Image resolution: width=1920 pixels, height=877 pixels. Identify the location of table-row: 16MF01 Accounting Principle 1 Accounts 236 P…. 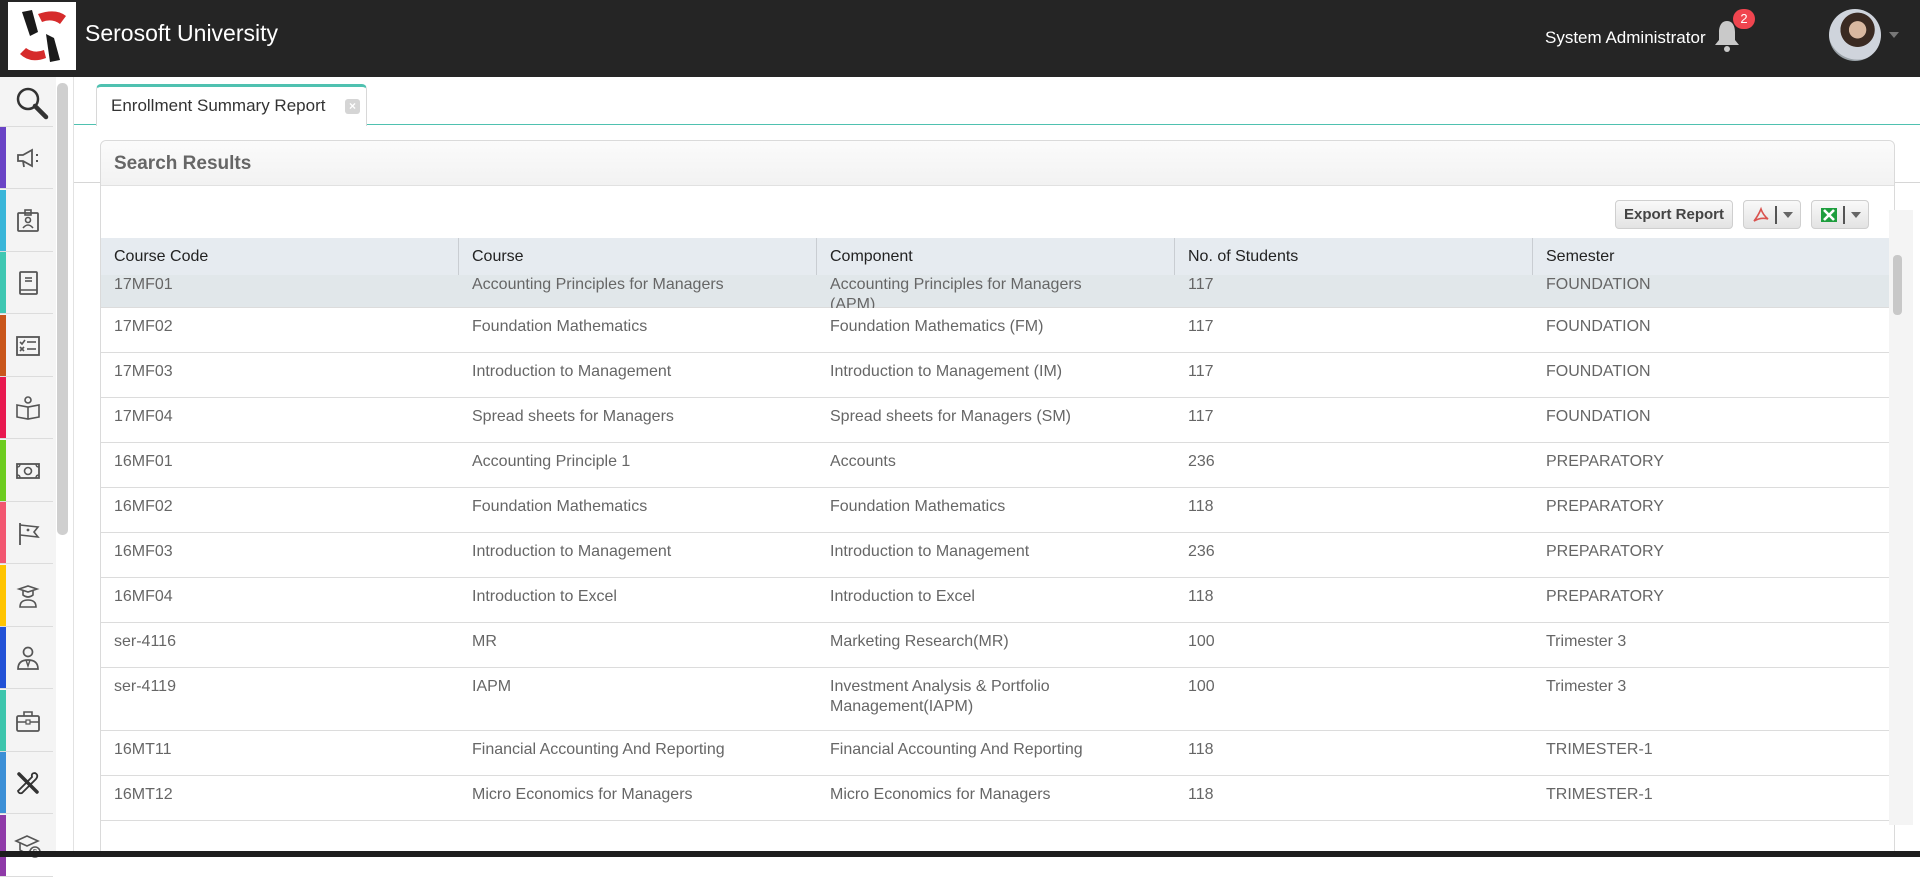
(995, 465).